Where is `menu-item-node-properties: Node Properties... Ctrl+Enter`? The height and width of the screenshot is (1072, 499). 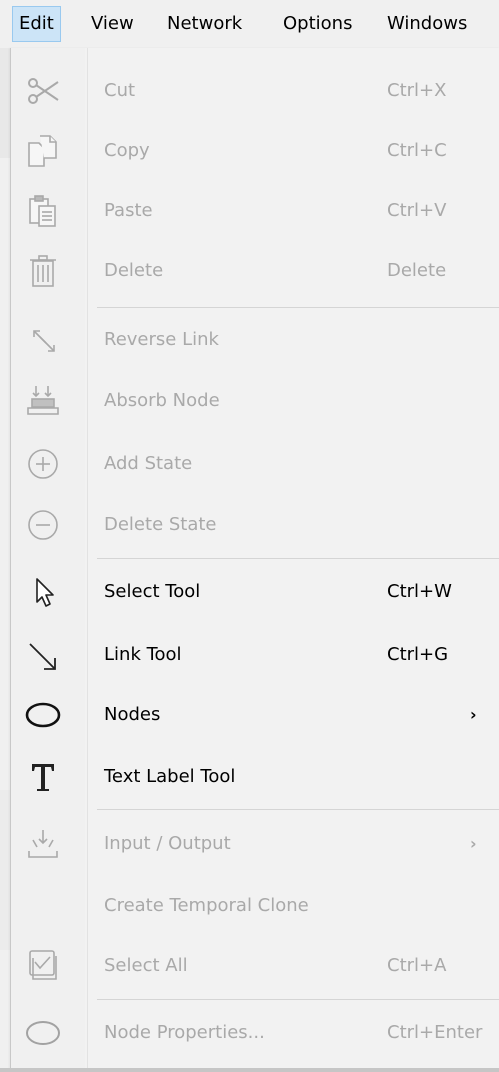
menu-item-node-properties: Node Properties... Ctrl+Enter is located at coordinates (255, 1033).